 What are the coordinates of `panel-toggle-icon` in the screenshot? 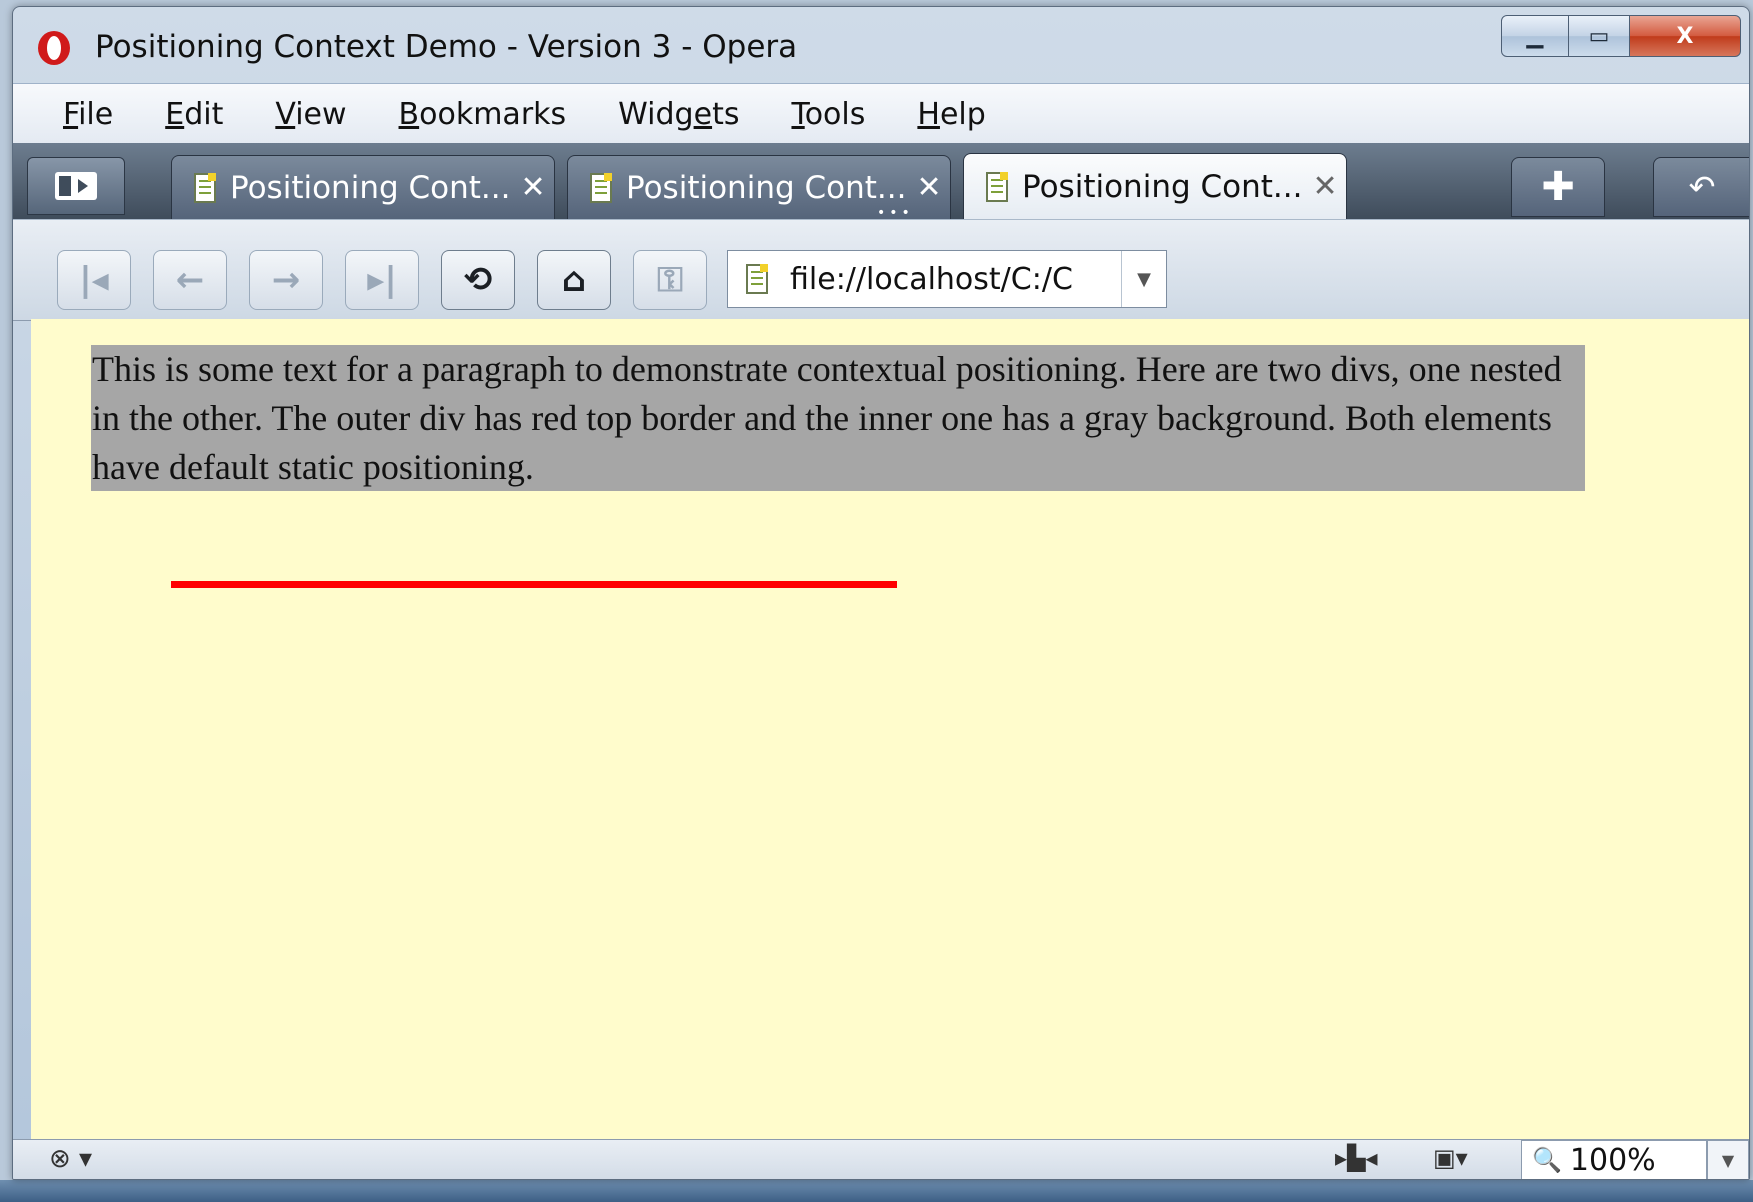 It's located at (76, 186).